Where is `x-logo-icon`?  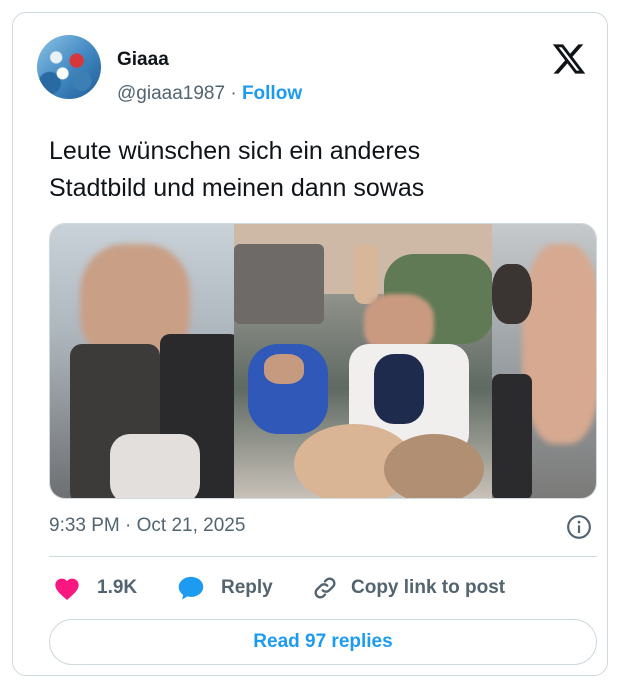 x-logo-icon is located at coordinates (569, 59).